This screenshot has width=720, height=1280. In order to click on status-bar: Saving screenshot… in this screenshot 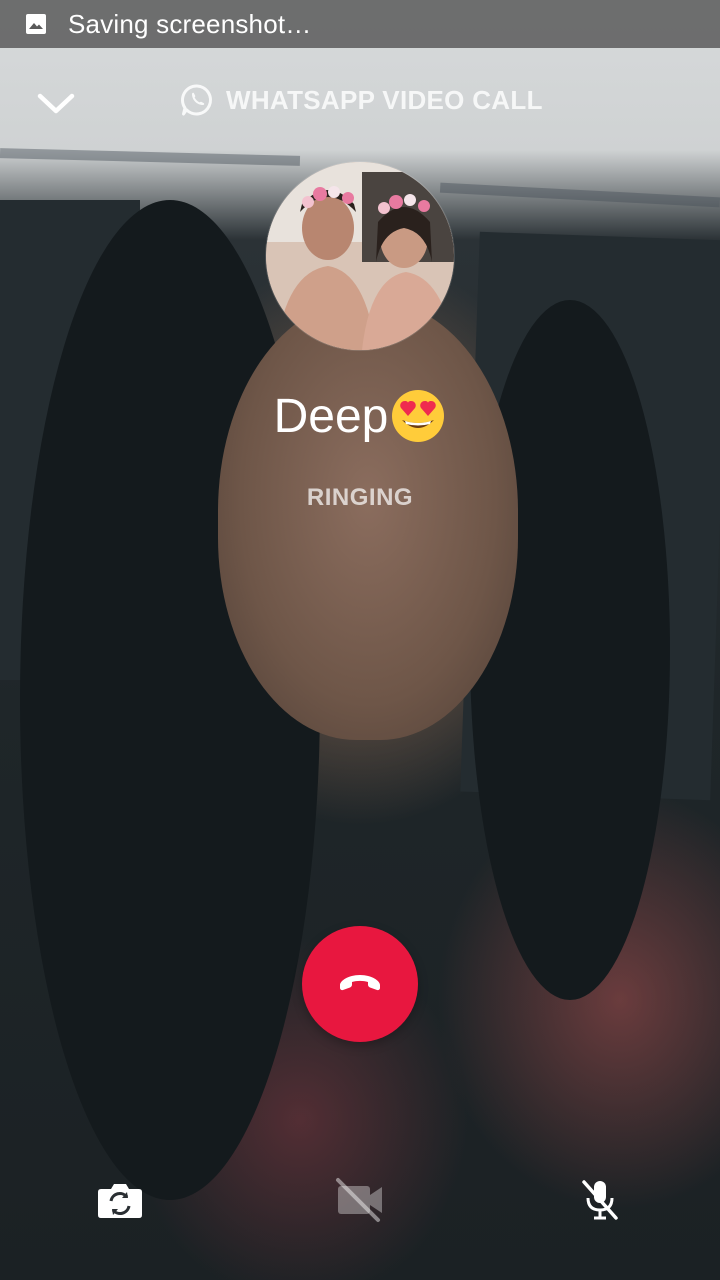, I will do `click(360, 24)`.